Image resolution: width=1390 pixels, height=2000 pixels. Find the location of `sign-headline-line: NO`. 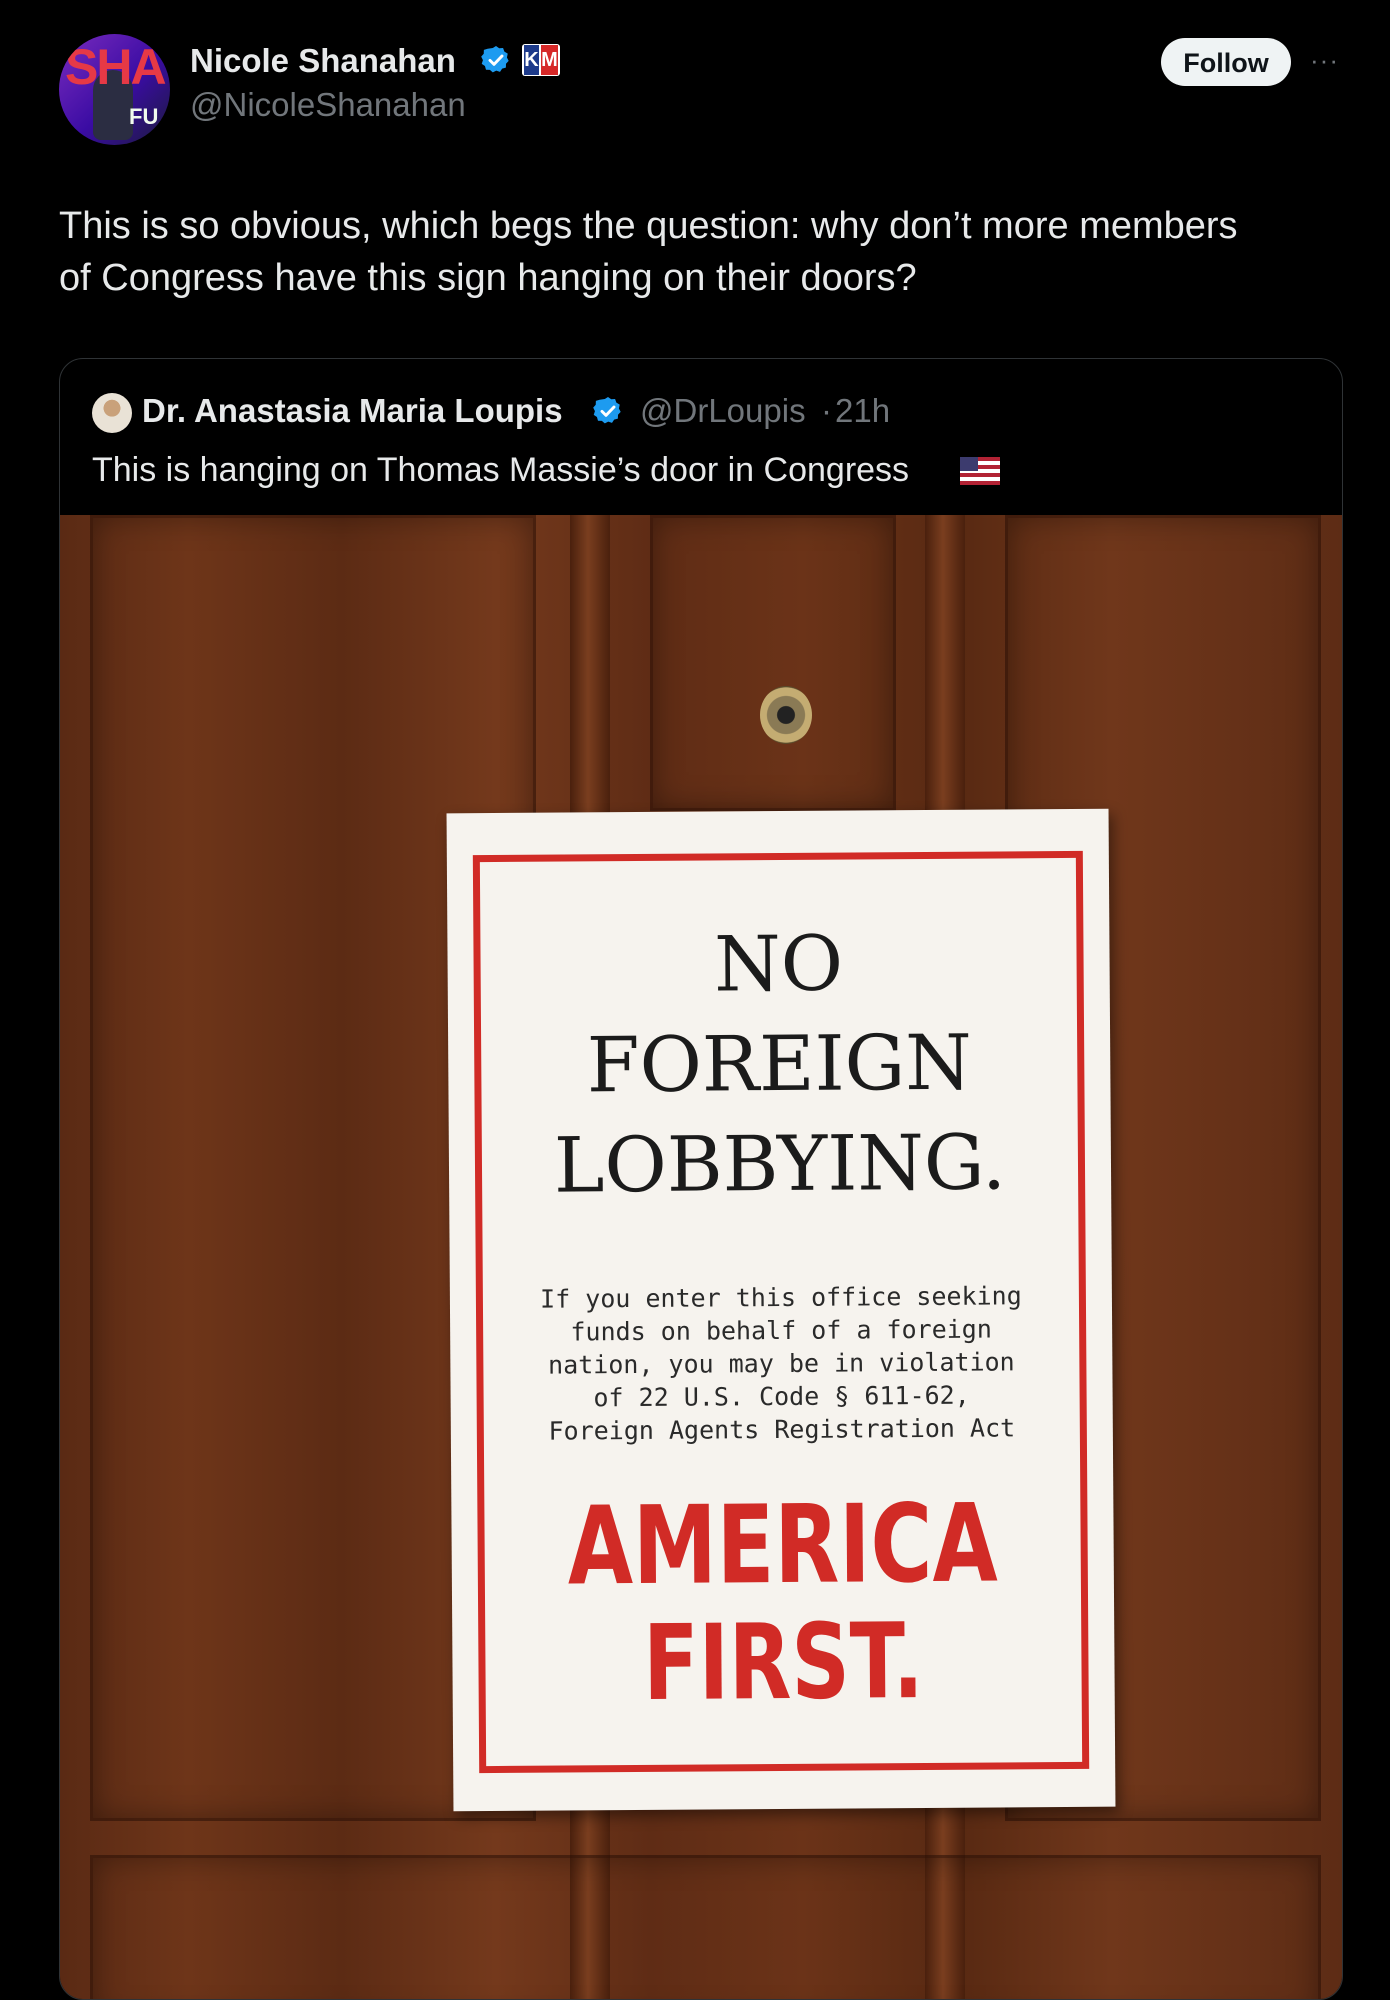

sign-headline-line: NO is located at coordinates (778, 963).